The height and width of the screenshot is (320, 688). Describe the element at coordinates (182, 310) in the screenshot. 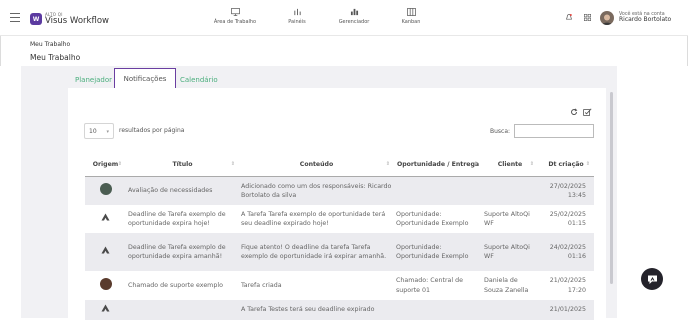

I see `cell-titulo` at that location.